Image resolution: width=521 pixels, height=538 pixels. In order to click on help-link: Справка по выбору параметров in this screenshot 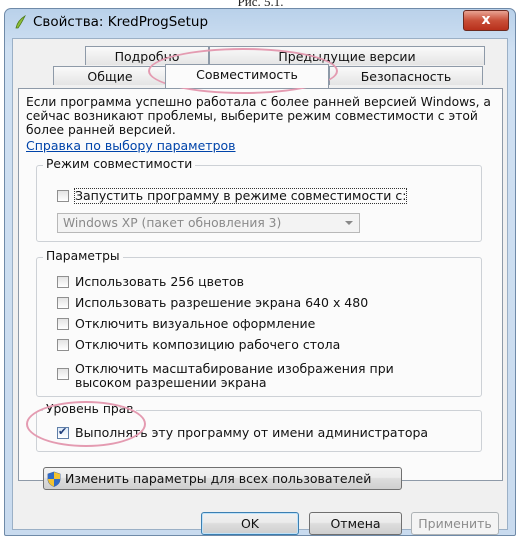, I will do `click(131, 145)`.